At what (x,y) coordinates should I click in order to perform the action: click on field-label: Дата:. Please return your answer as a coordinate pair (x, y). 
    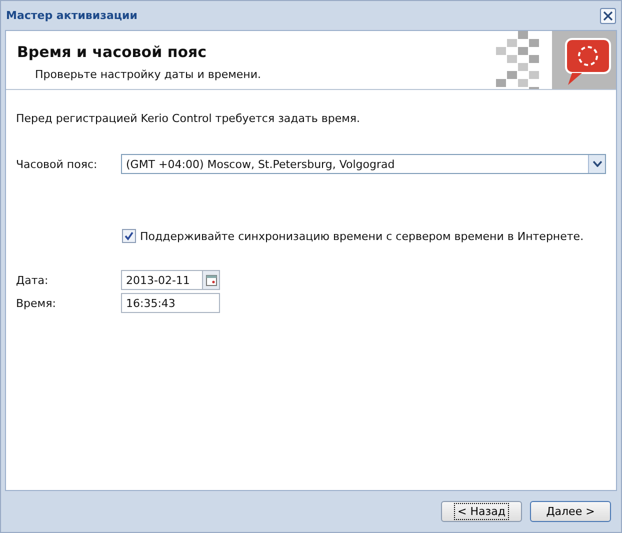
    Looking at the image, I should click on (33, 280).